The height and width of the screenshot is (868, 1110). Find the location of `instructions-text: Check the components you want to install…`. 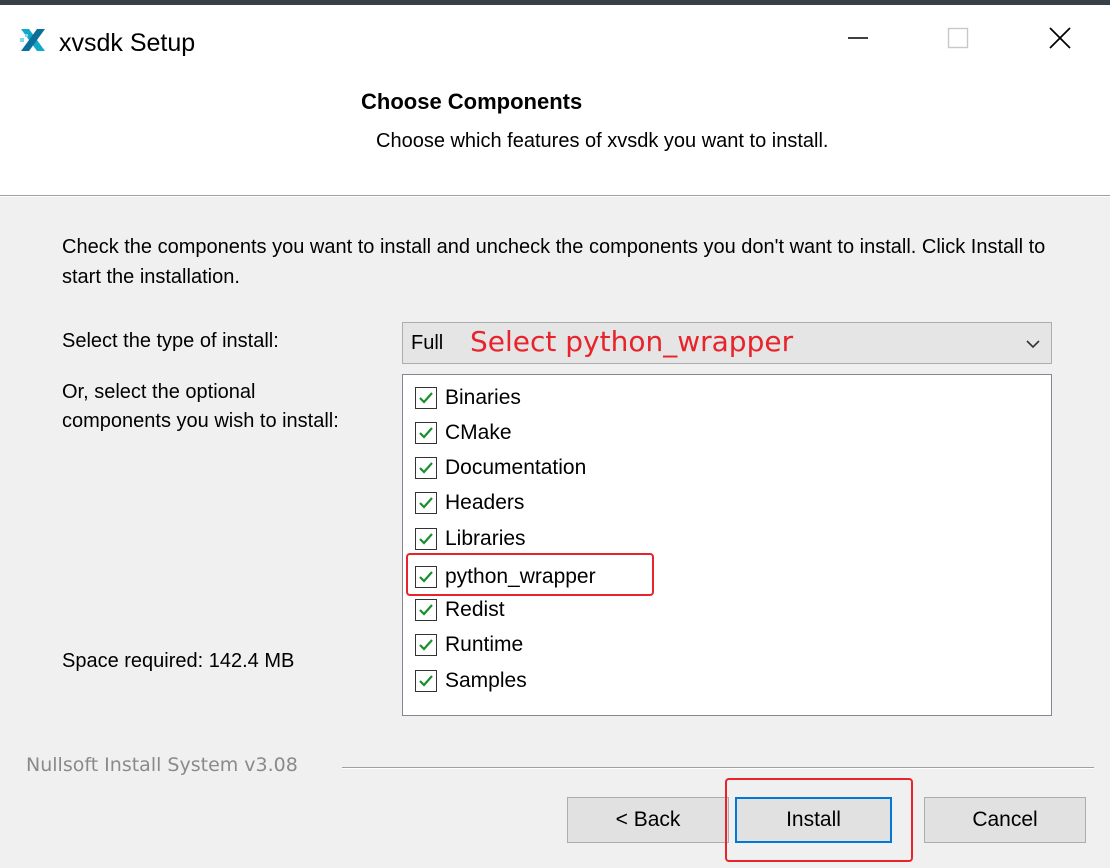

instructions-text: Check the components you want to install… is located at coordinates (554, 262).